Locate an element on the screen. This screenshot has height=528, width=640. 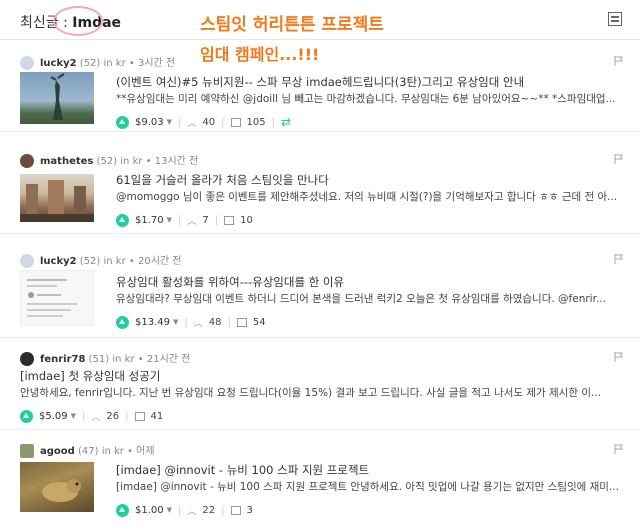
menu-icon is located at coordinates (615, 19).